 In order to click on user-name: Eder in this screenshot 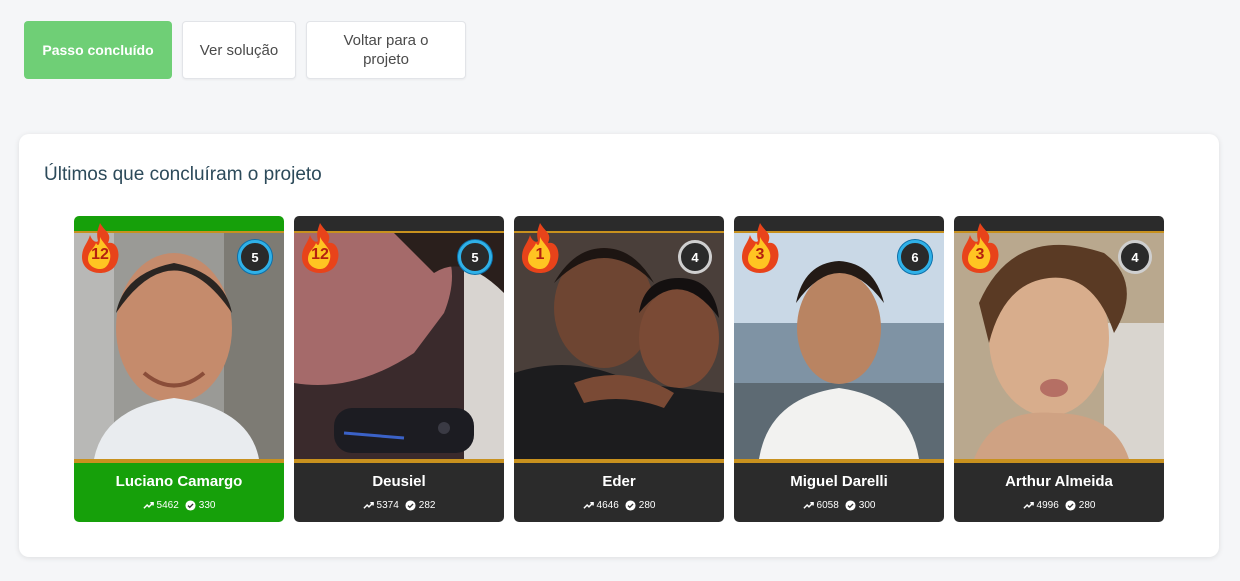, I will do `click(619, 481)`.